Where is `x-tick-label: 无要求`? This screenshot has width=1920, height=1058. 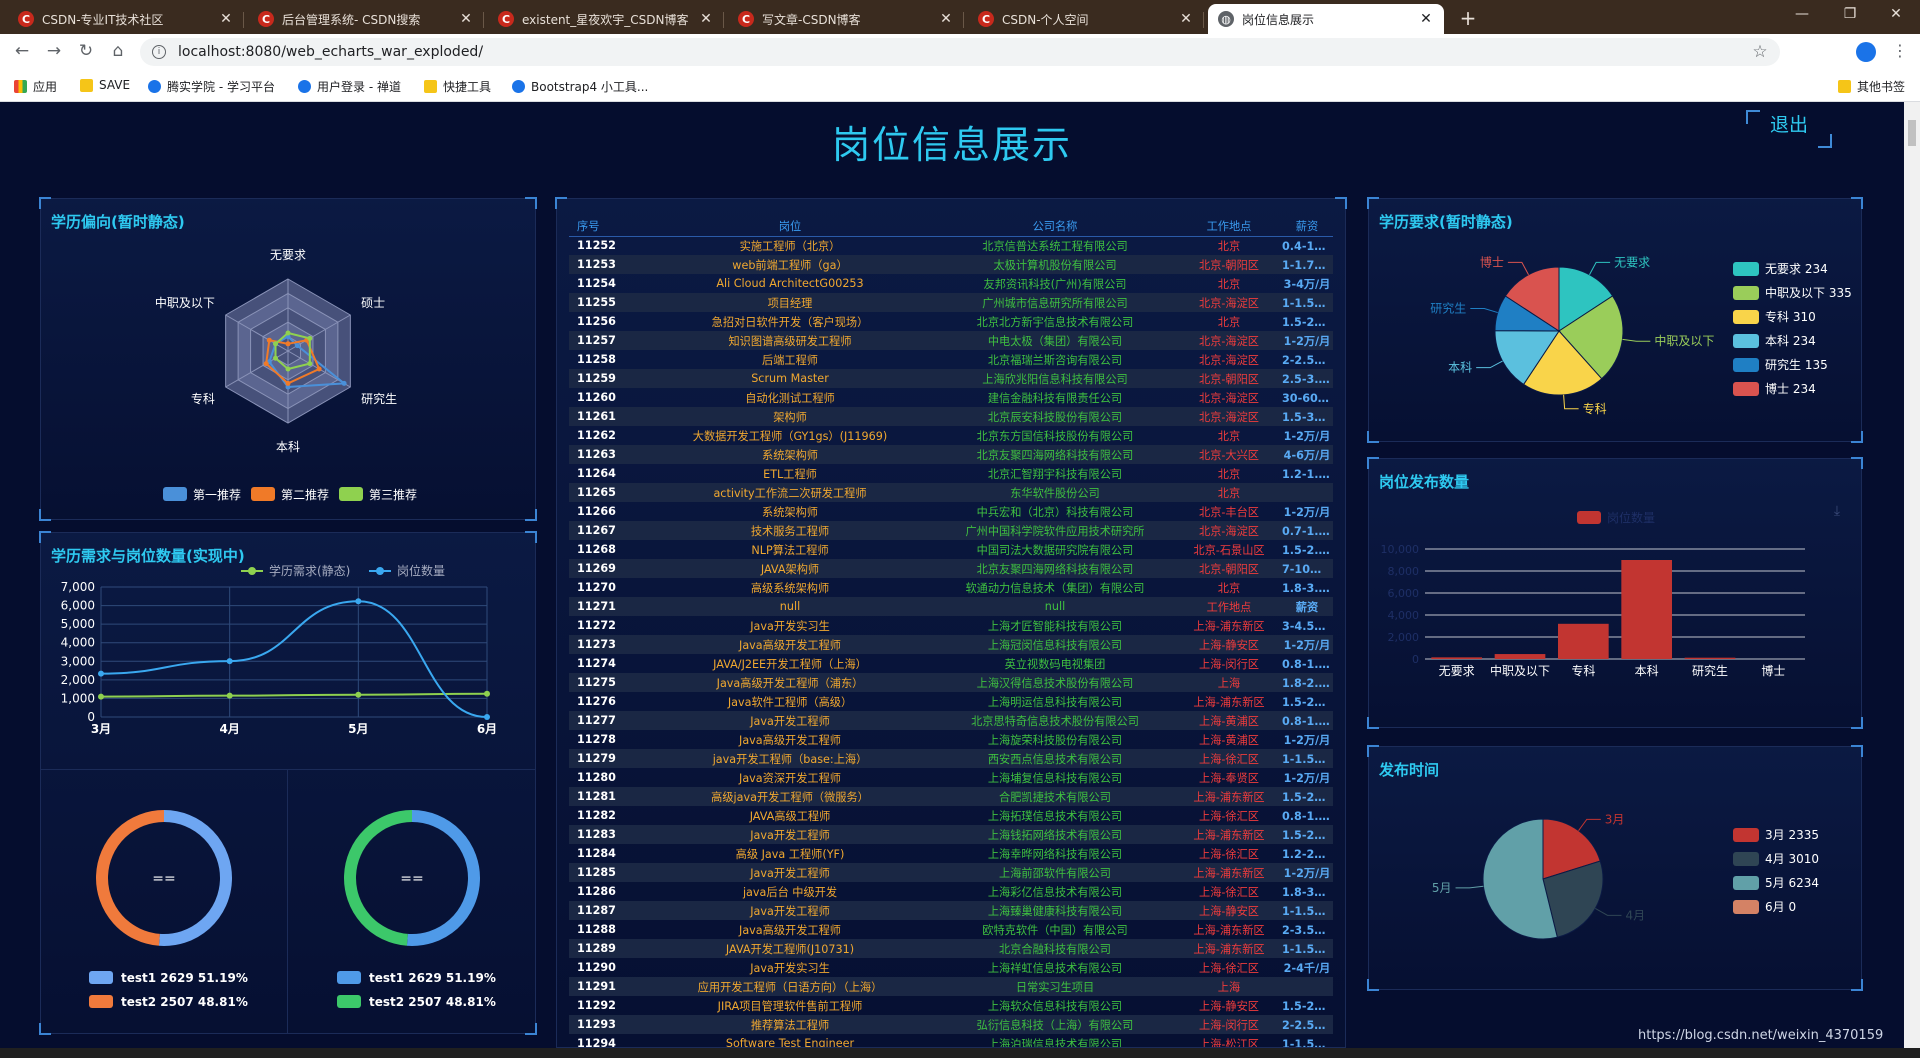
x-tick-label: 无要求 is located at coordinates (1457, 671).